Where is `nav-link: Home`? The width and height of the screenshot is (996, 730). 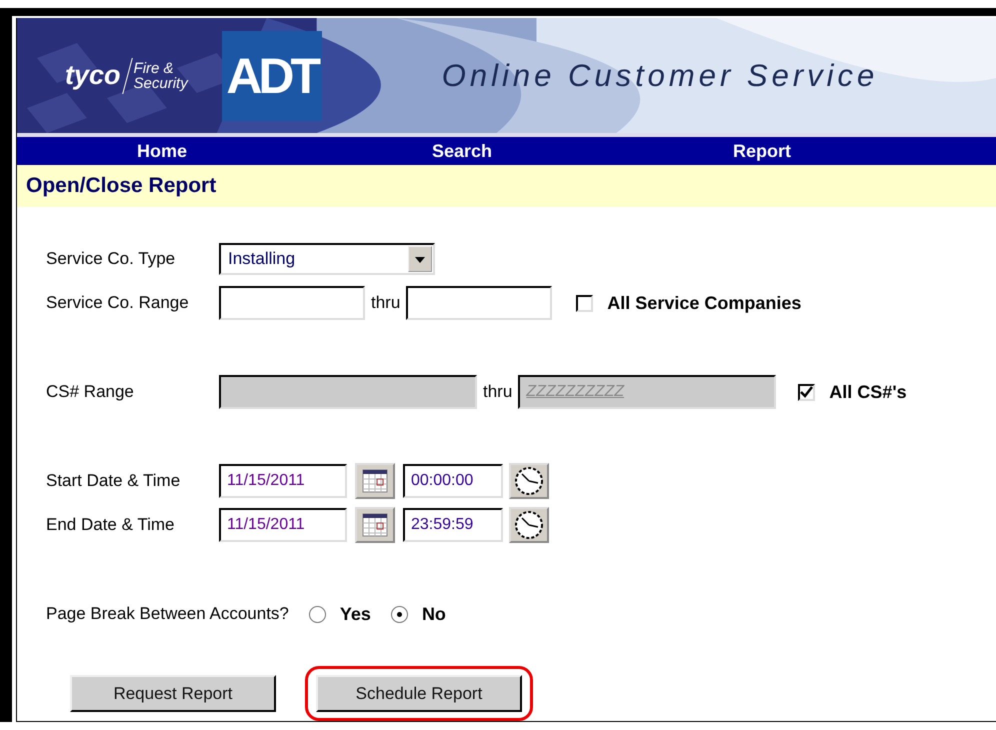
nav-link: Home is located at coordinates (161, 151).